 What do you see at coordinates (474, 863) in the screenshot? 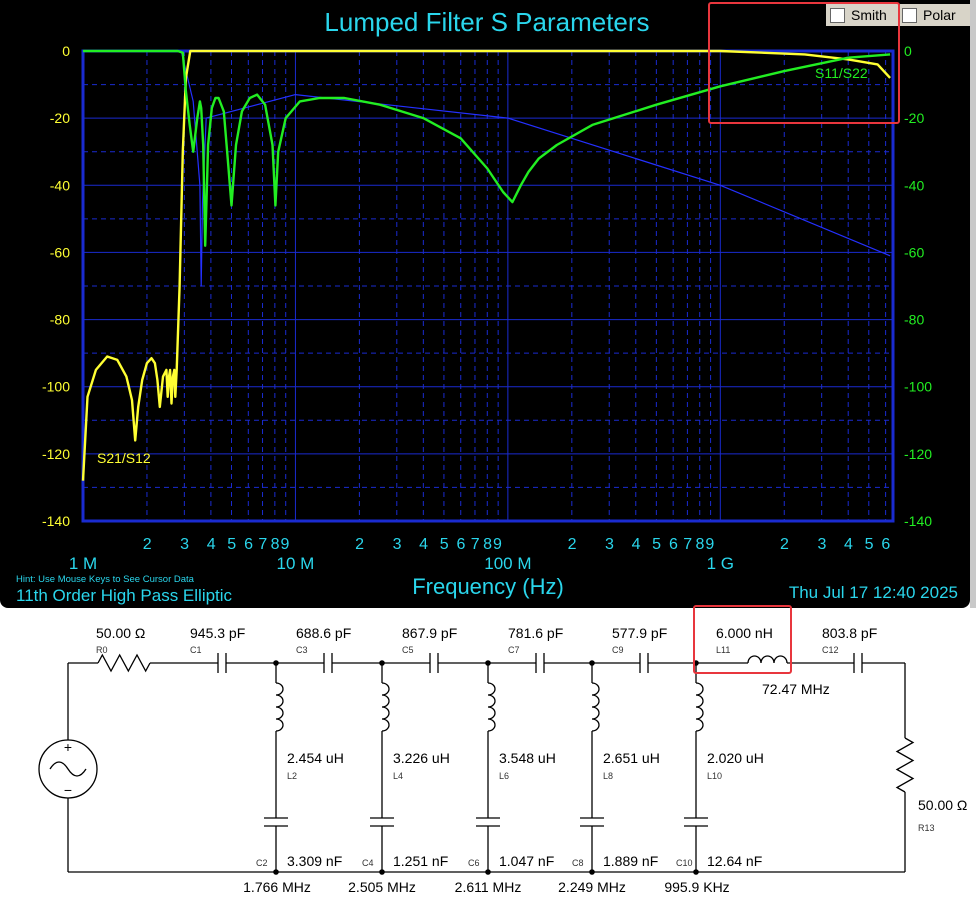
I see `shunt-capacitor-ref: C6` at bounding box center [474, 863].